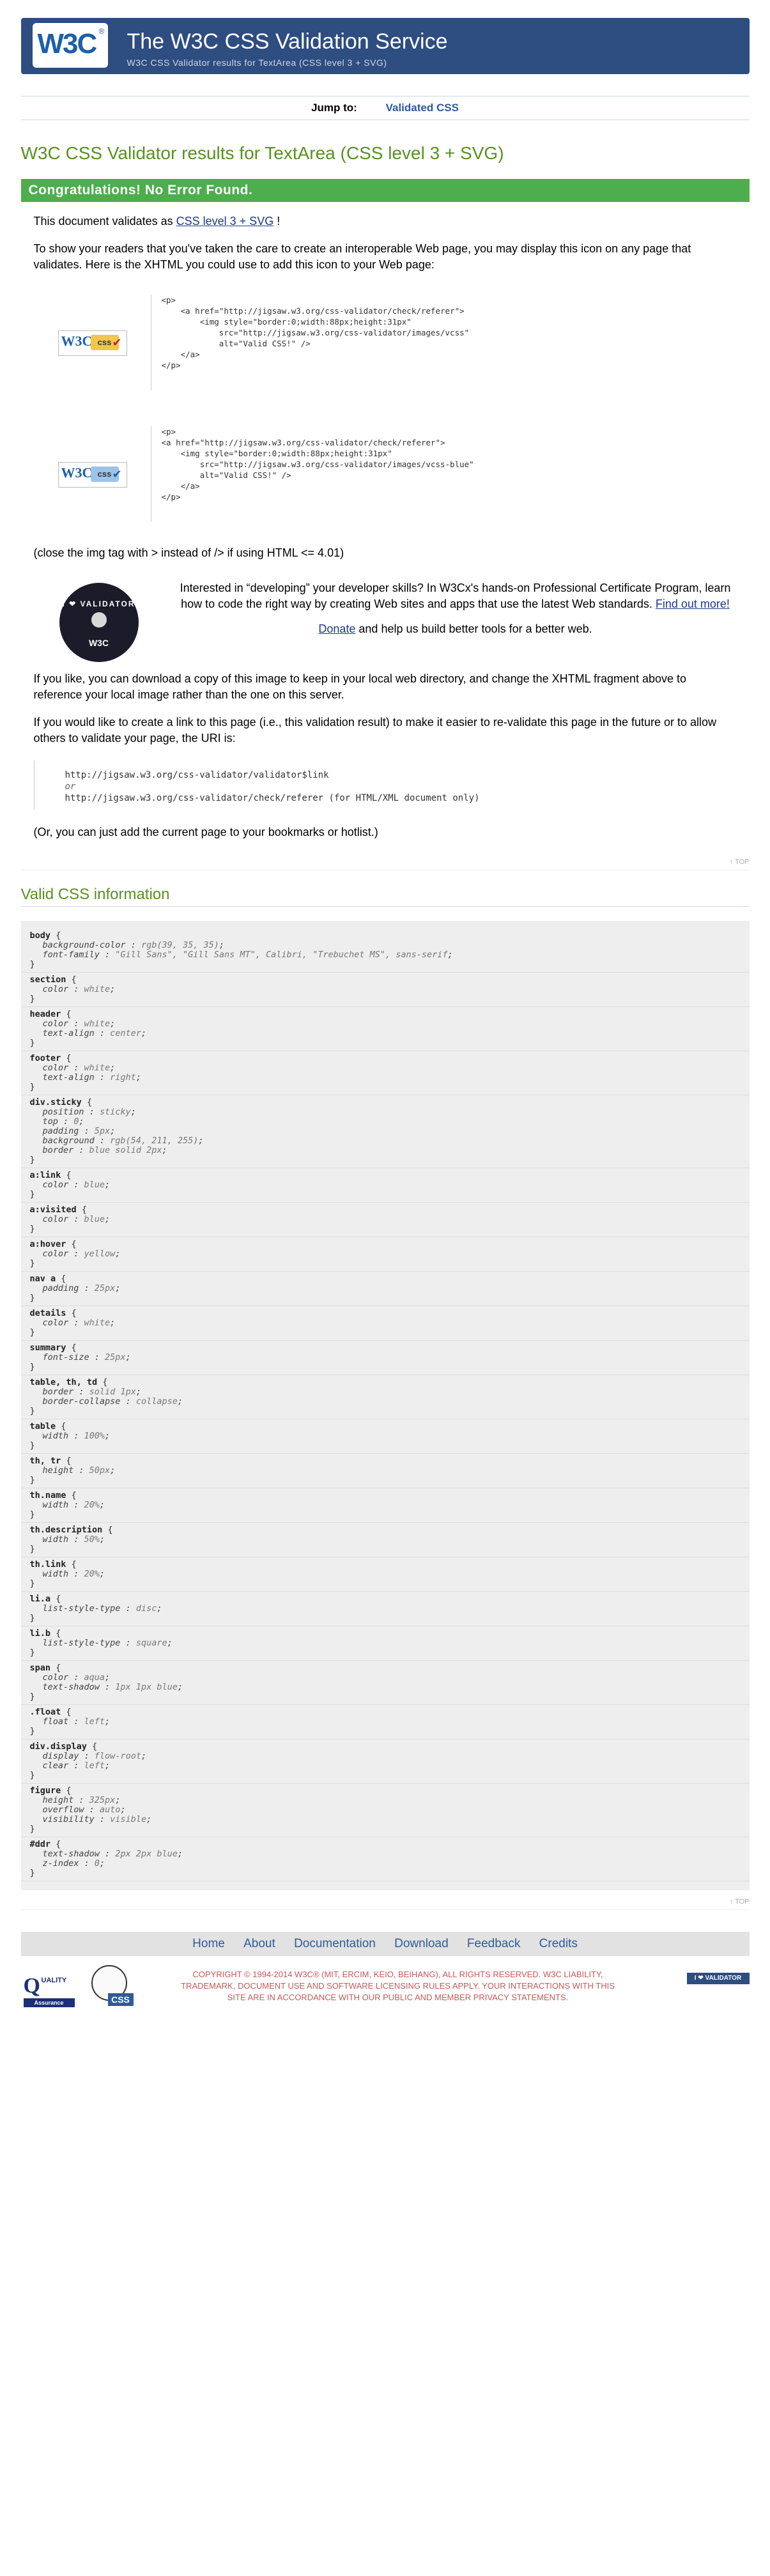  What do you see at coordinates (385, 1722) in the screenshot?
I see `css-rule: .float {float : left;}` at bounding box center [385, 1722].